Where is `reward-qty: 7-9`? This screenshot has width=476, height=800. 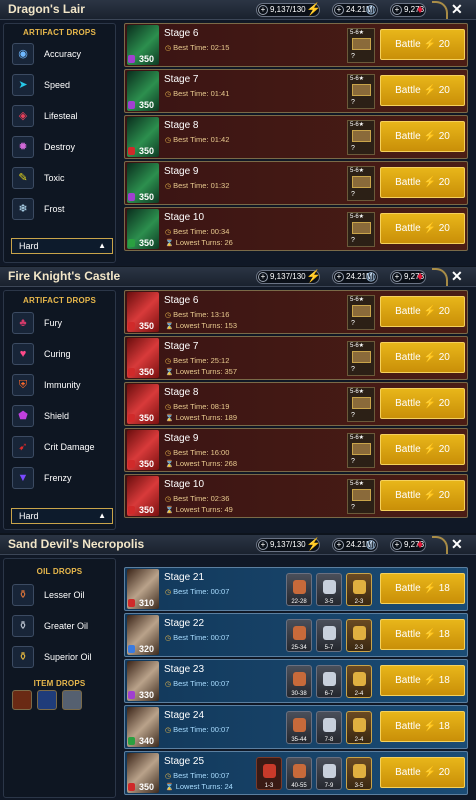
reward-qty: 7-9 is located at coordinates (329, 786).